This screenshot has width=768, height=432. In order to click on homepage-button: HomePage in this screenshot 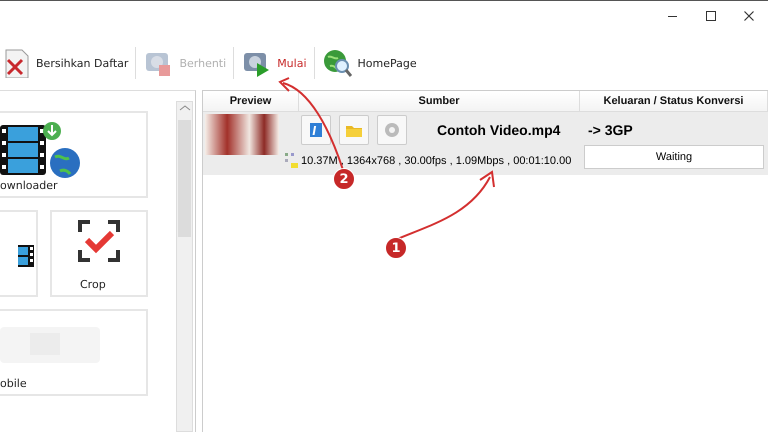, I will do `click(369, 63)`.